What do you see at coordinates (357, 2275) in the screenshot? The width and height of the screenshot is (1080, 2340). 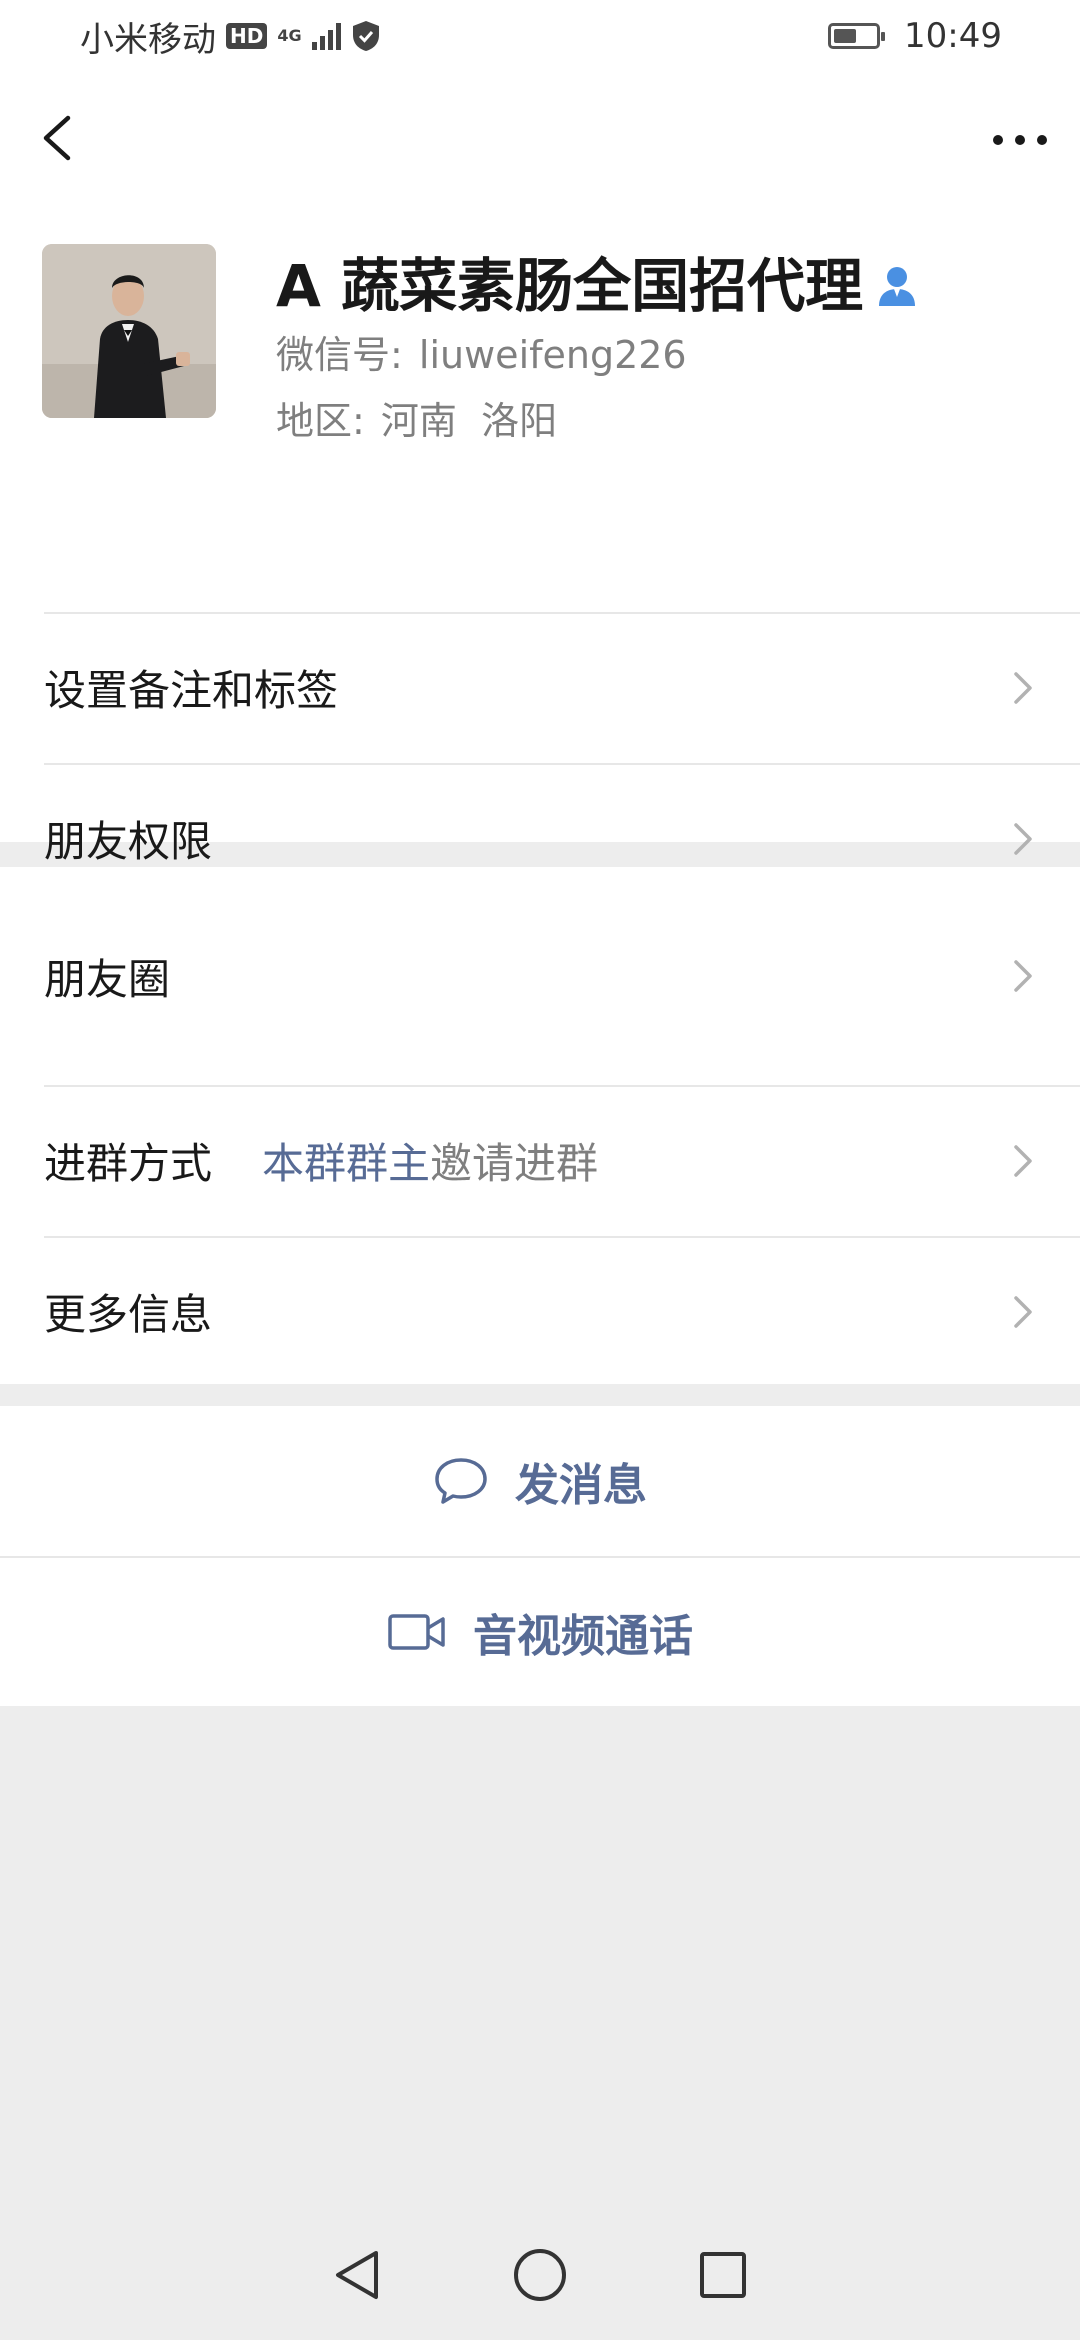 I see `nav-back-icon` at bounding box center [357, 2275].